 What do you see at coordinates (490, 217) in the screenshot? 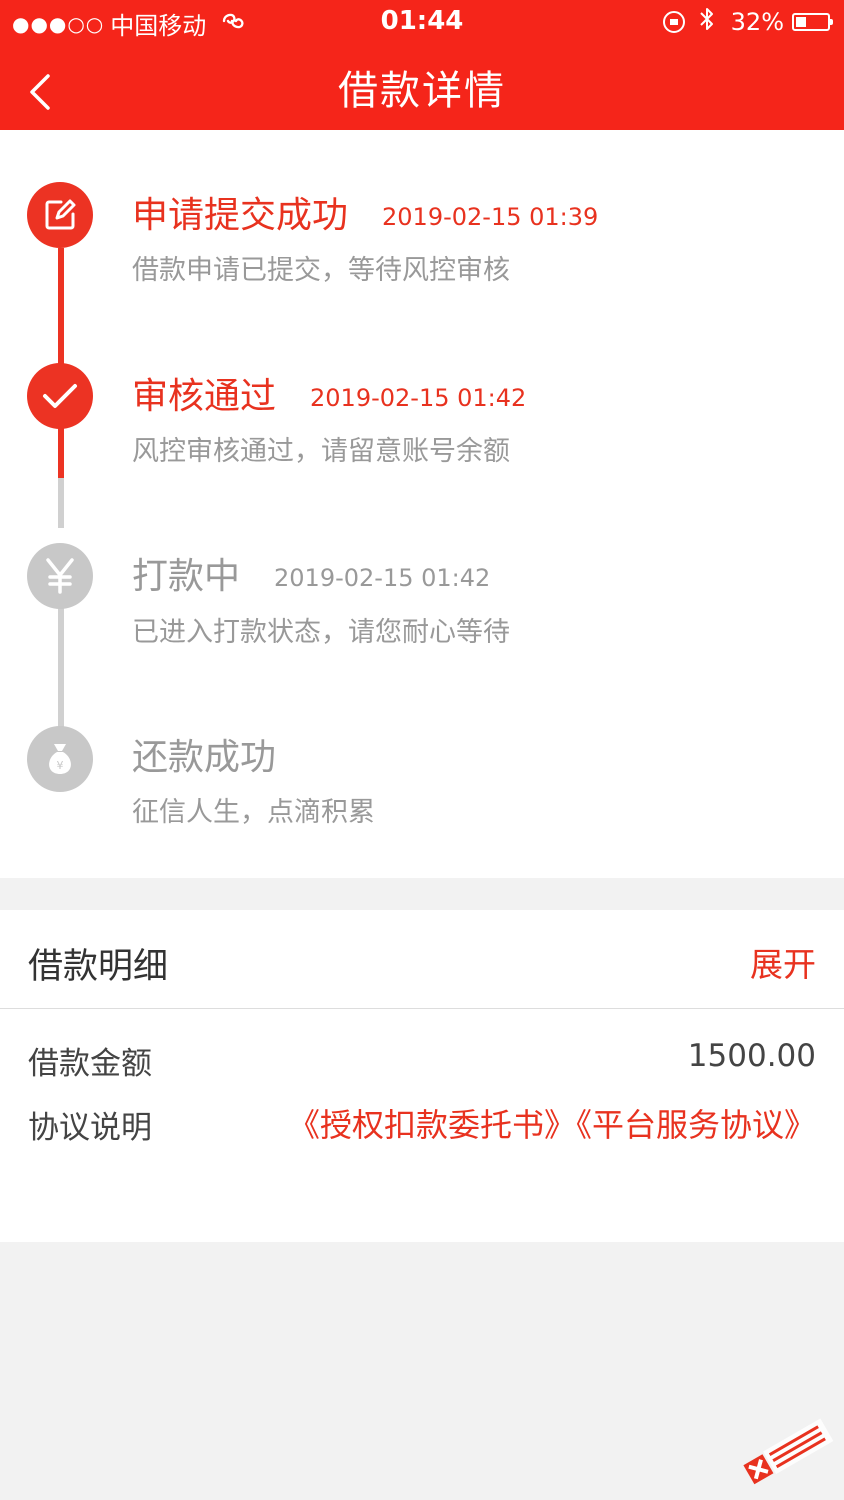
I see `timeline-step-time: 2019-02-15 01:39` at bounding box center [490, 217].